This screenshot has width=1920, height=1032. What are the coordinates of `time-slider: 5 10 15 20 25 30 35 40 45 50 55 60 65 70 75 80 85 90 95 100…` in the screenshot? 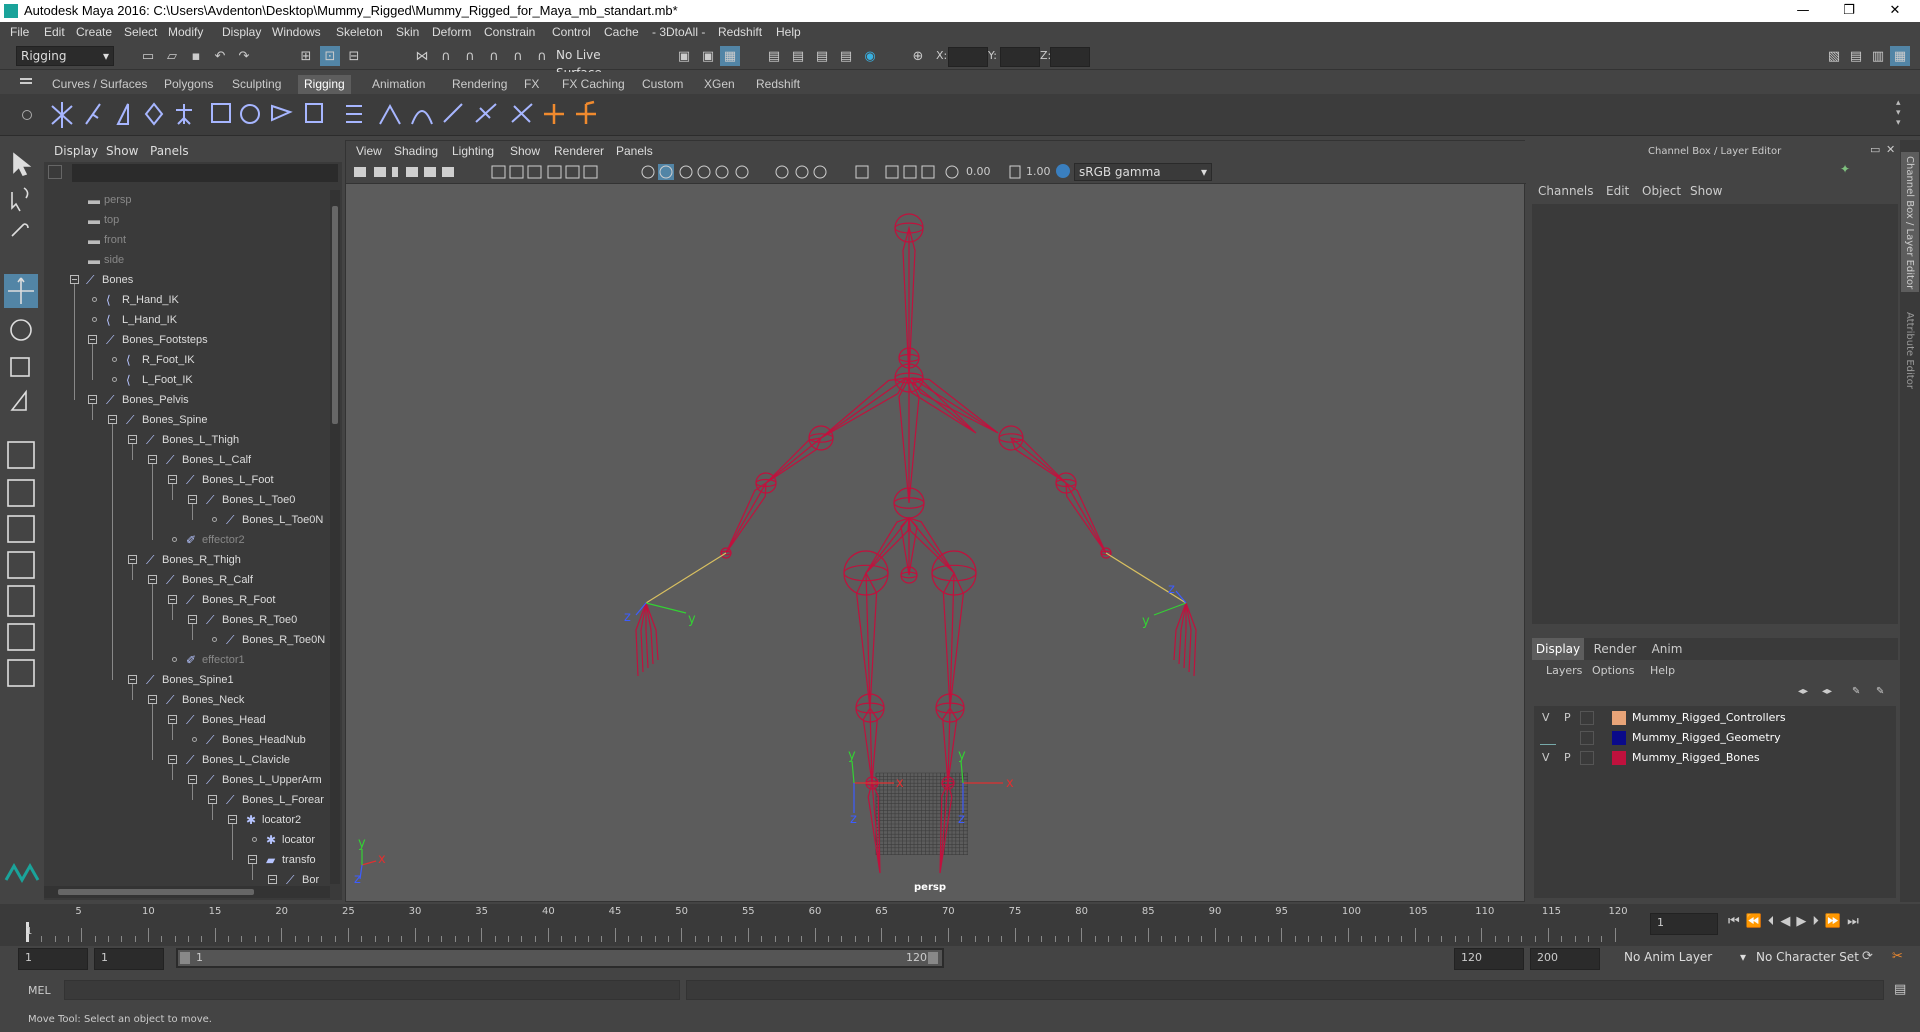 It's located at (960, 925).